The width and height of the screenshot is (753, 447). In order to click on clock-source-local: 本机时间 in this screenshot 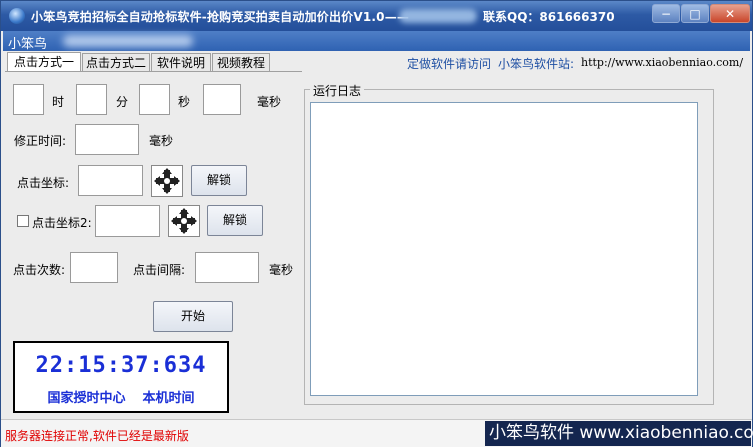, I will do `click(169, 398)`.